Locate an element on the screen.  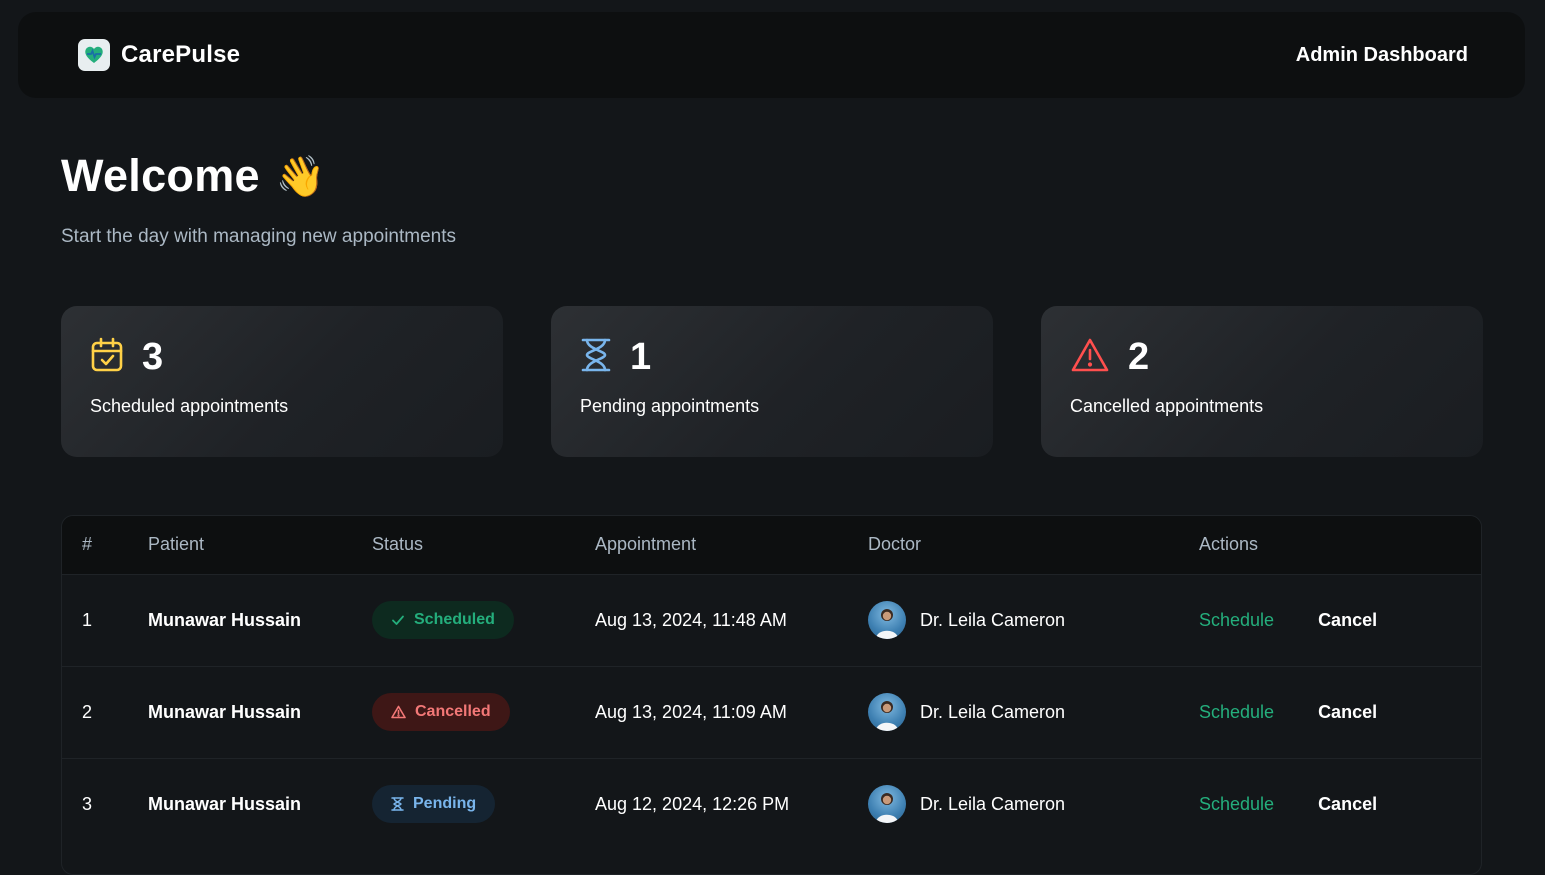
brand: CarePulse is located at coordinates (159, 55).